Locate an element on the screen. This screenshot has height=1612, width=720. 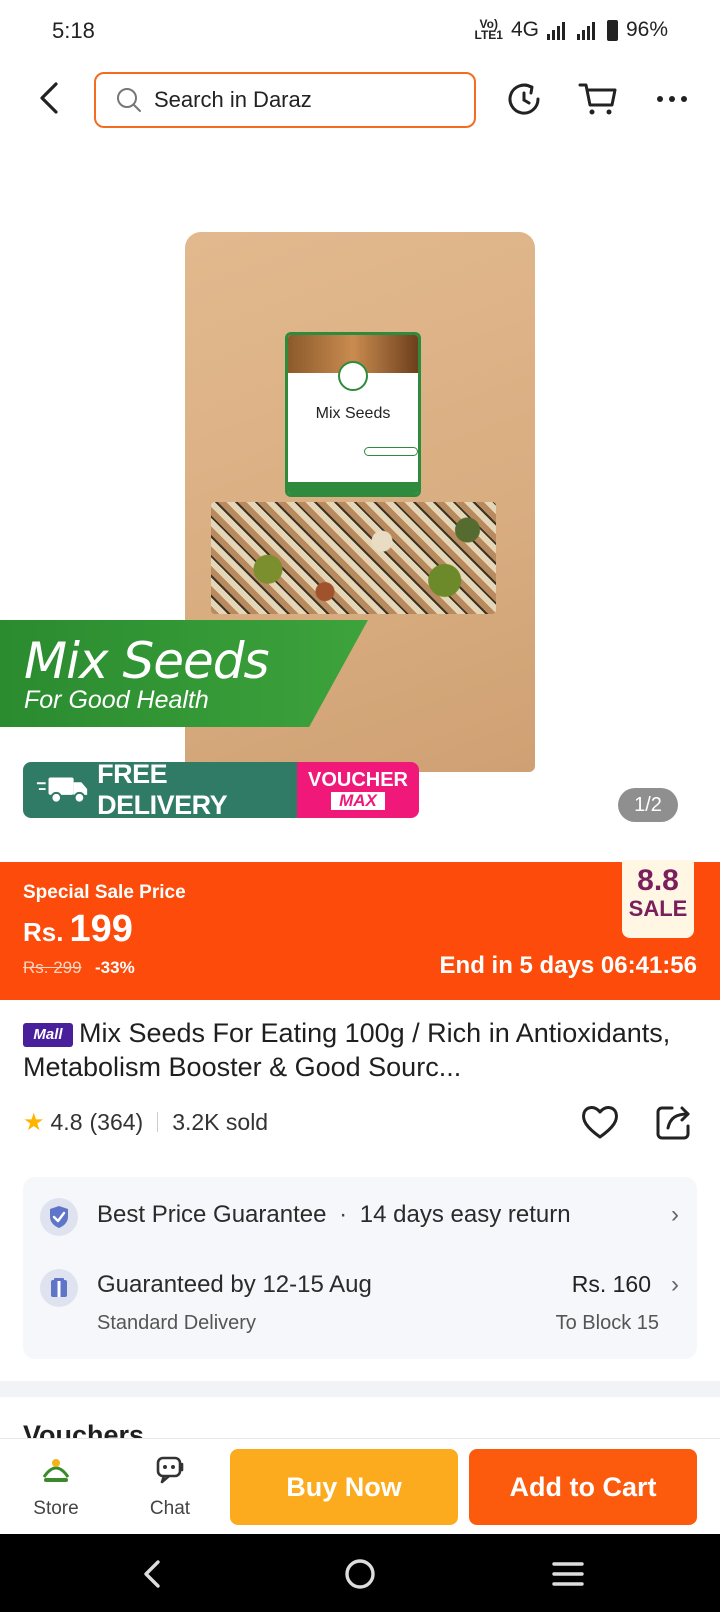
voucher-max-badge: VOUCHER MAX is located at coordinates (358, 790).